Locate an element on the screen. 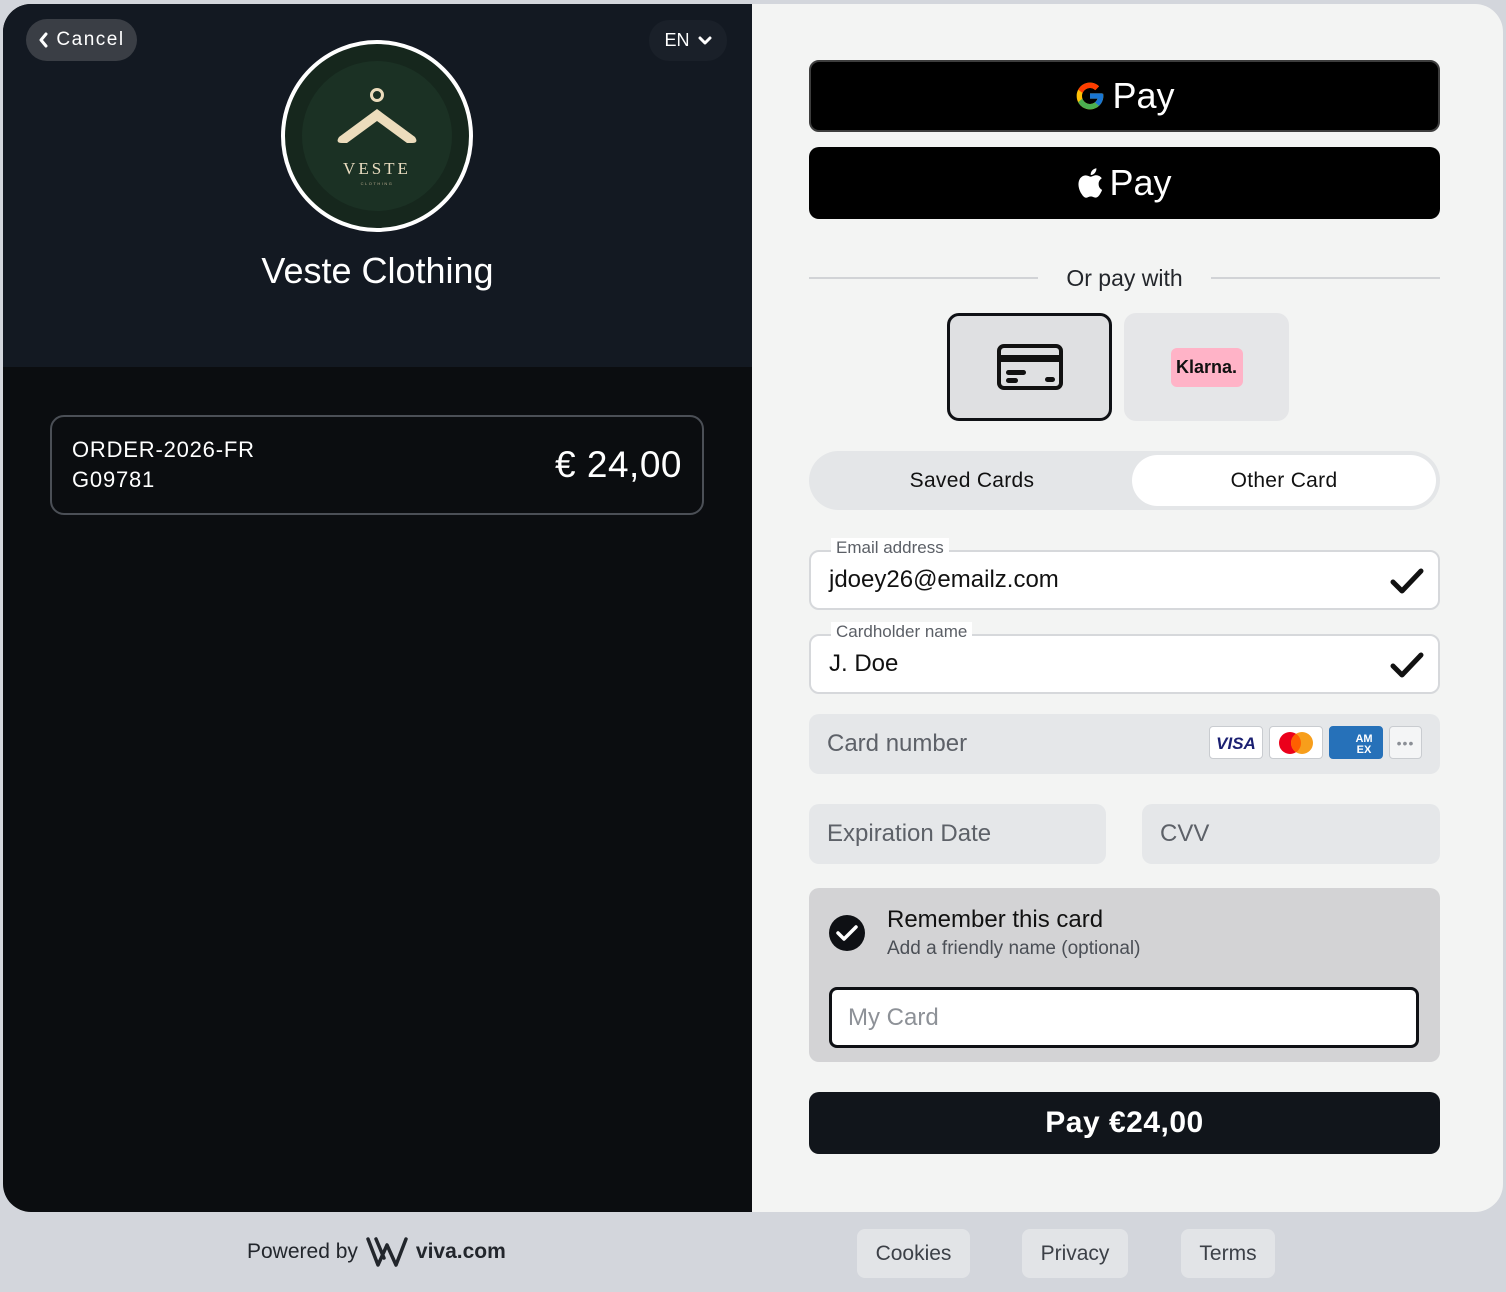 This screenshot has width=1506, height=1292. logo-emblem: VESTE CLOTHING is located at coordinates (377, 136).